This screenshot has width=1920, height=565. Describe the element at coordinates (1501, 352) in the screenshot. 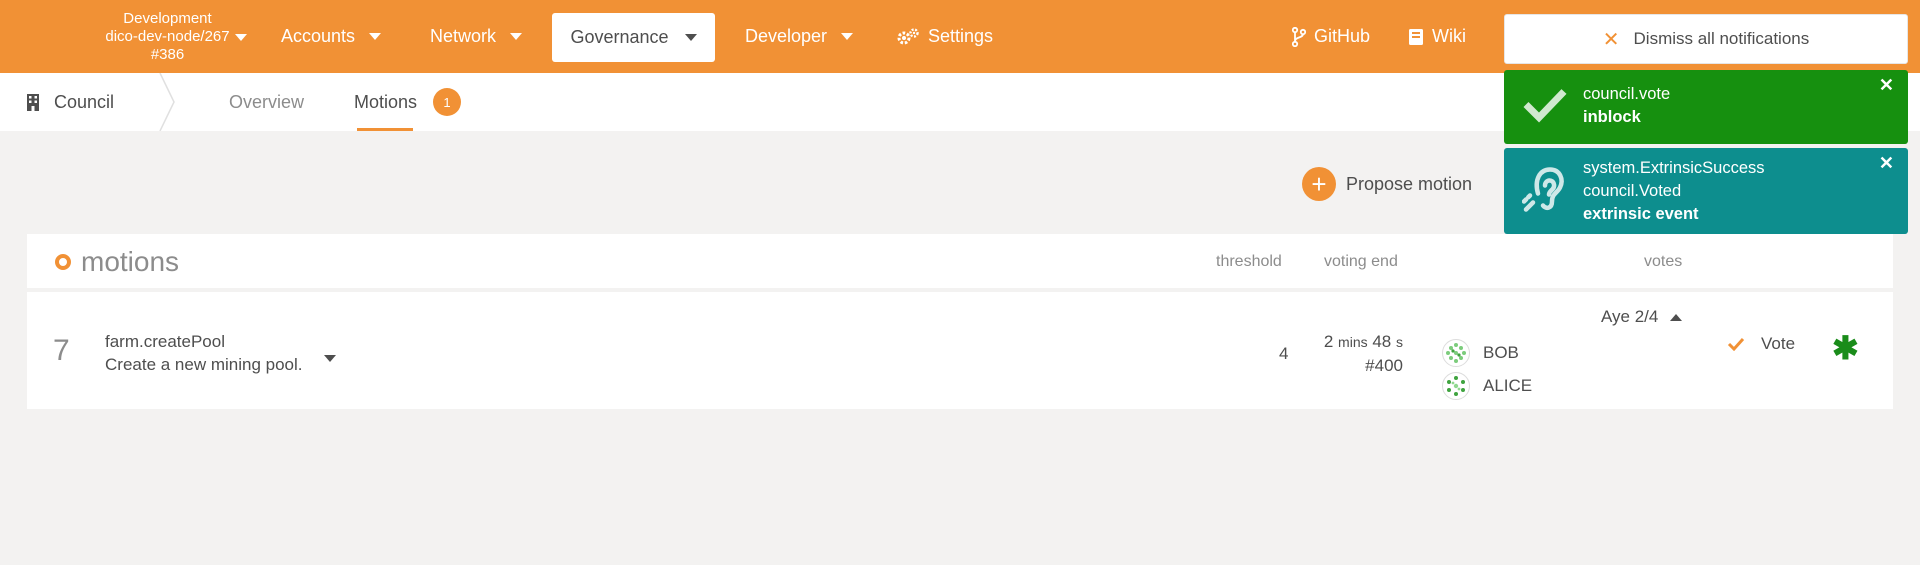

I see `voter-name: BOB` at that location.